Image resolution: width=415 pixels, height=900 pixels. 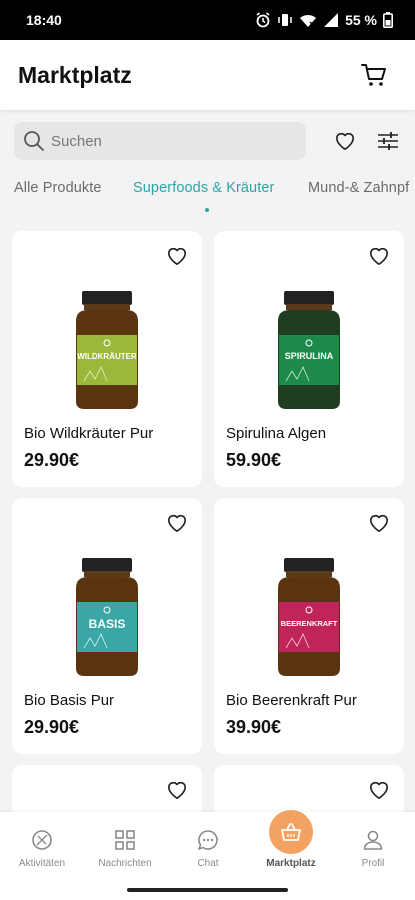 I want to click on filter-button, so click(x=388, y=141).